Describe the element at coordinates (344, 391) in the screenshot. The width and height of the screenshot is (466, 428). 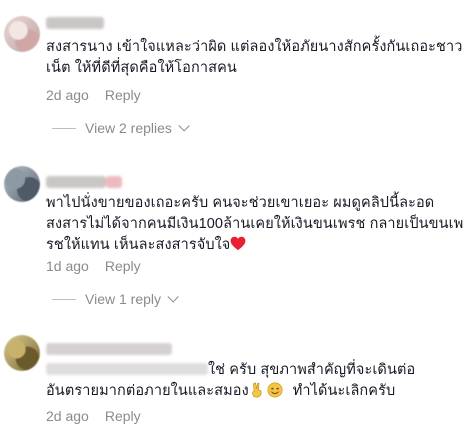
I see `comment-line-text: ทำได้นะเลิกครับ` at that location.